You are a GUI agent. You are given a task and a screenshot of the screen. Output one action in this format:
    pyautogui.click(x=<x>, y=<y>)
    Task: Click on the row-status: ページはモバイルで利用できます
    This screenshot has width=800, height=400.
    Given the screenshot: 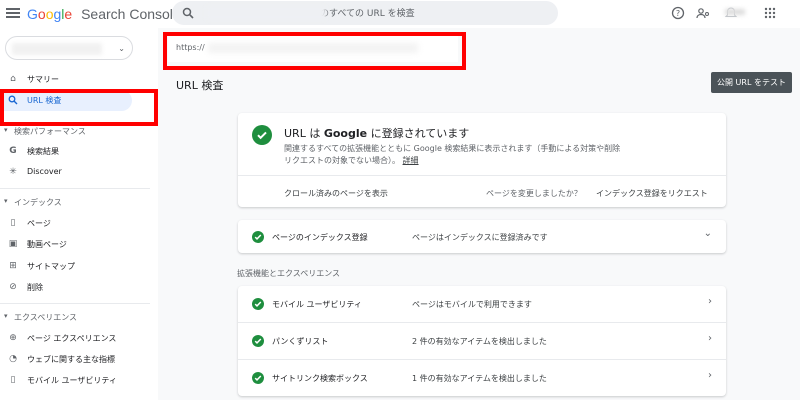 What is the action you would take?
    pyautogui.click(x=472, y=304)
    